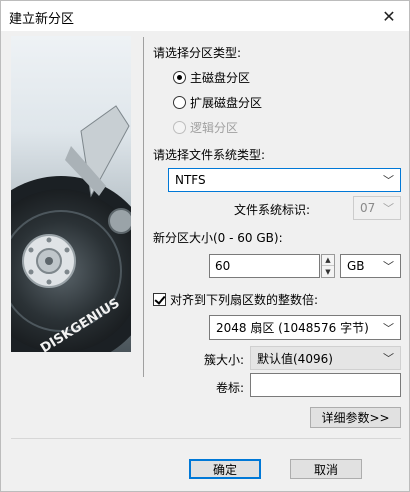  I want to click on ok-button-label: 确定, so click(224, 469).